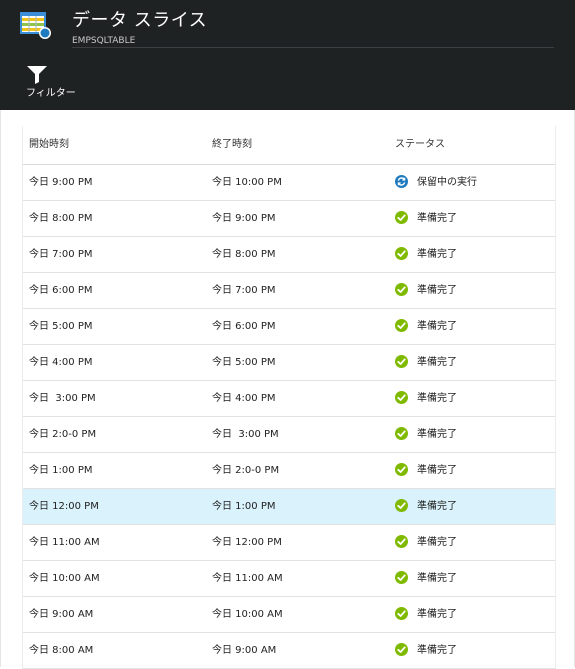 The image size is (575, 669). Describe the element at coordinates (289, 435) in the screenshot. I see `table-row: 今日 2:0-0 PM 今日 3:00 PM 準備完了` at that location.